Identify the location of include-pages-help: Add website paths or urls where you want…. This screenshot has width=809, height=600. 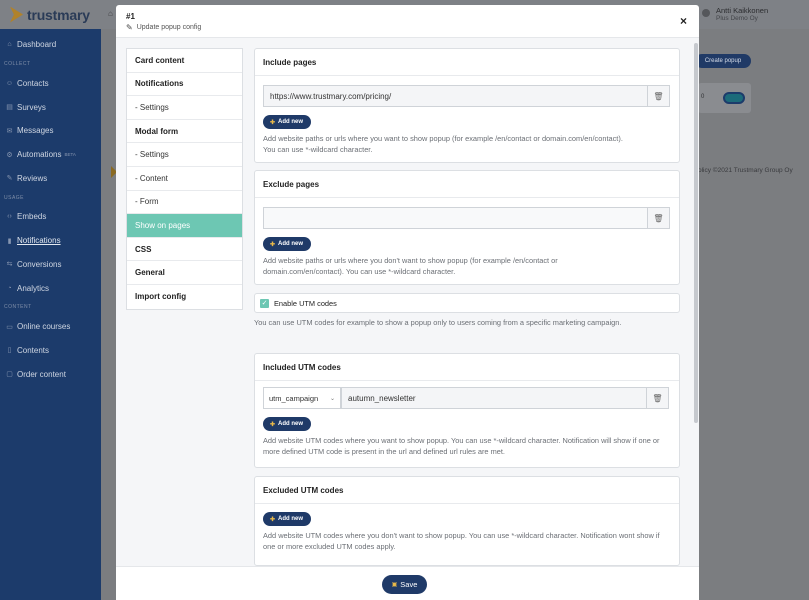
(443, 144).